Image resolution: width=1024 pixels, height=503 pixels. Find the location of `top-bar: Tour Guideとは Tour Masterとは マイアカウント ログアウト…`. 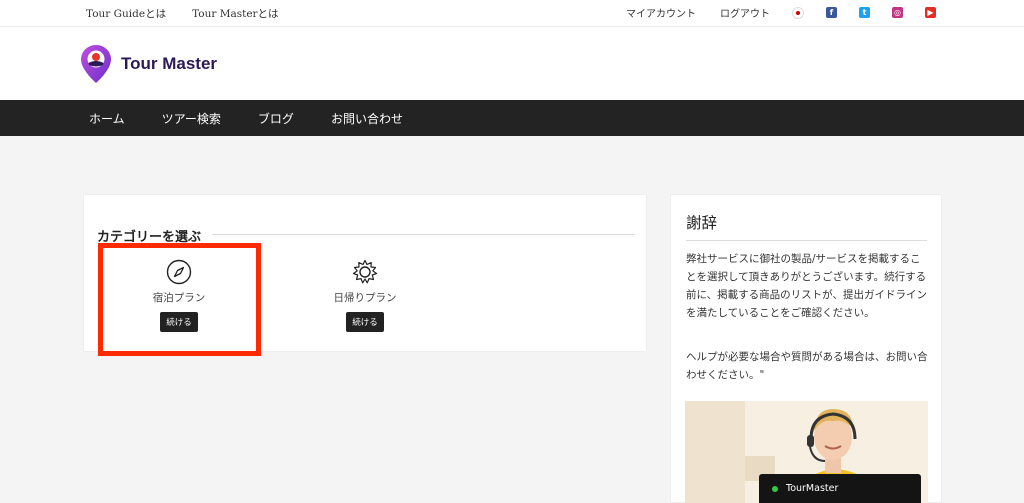

top-bar: Tour Guideとは Tour Masterとは マイアカウント ログアウト… is located at coordinates (512, 13).